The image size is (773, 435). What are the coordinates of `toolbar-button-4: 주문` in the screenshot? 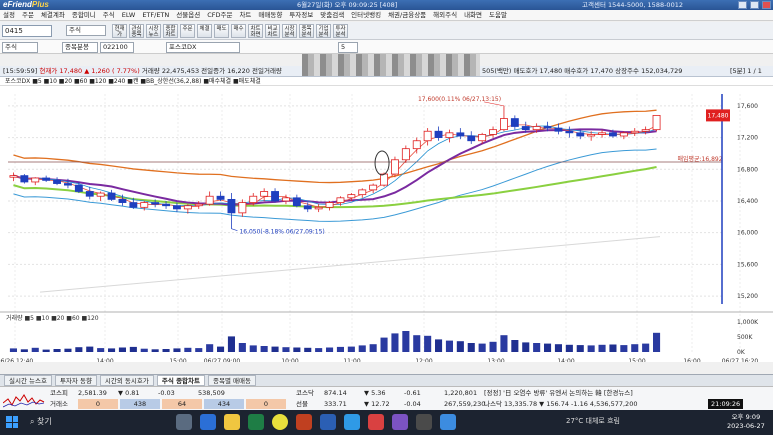 It's located at (187, 31).